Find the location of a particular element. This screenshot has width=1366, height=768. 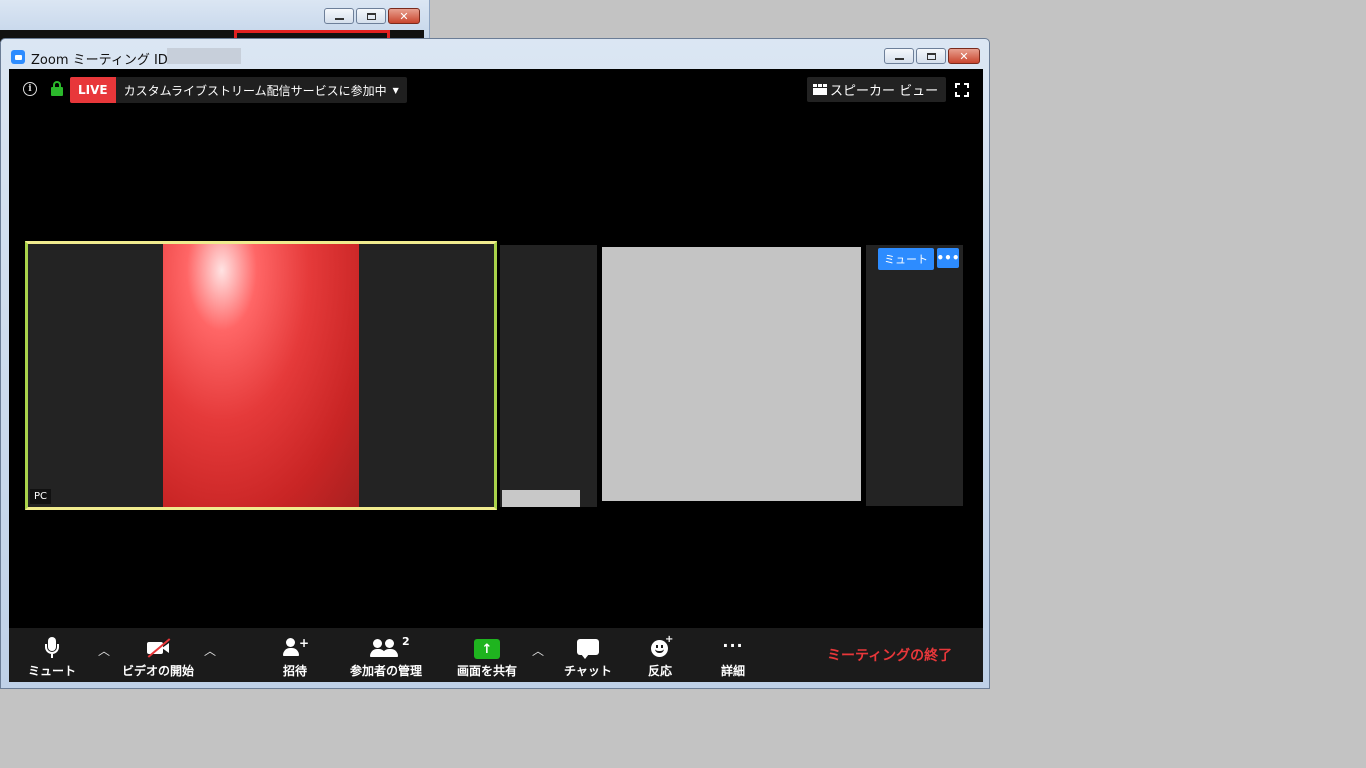

caret-down-icon: ▼ is located at coordinates (395, 90).